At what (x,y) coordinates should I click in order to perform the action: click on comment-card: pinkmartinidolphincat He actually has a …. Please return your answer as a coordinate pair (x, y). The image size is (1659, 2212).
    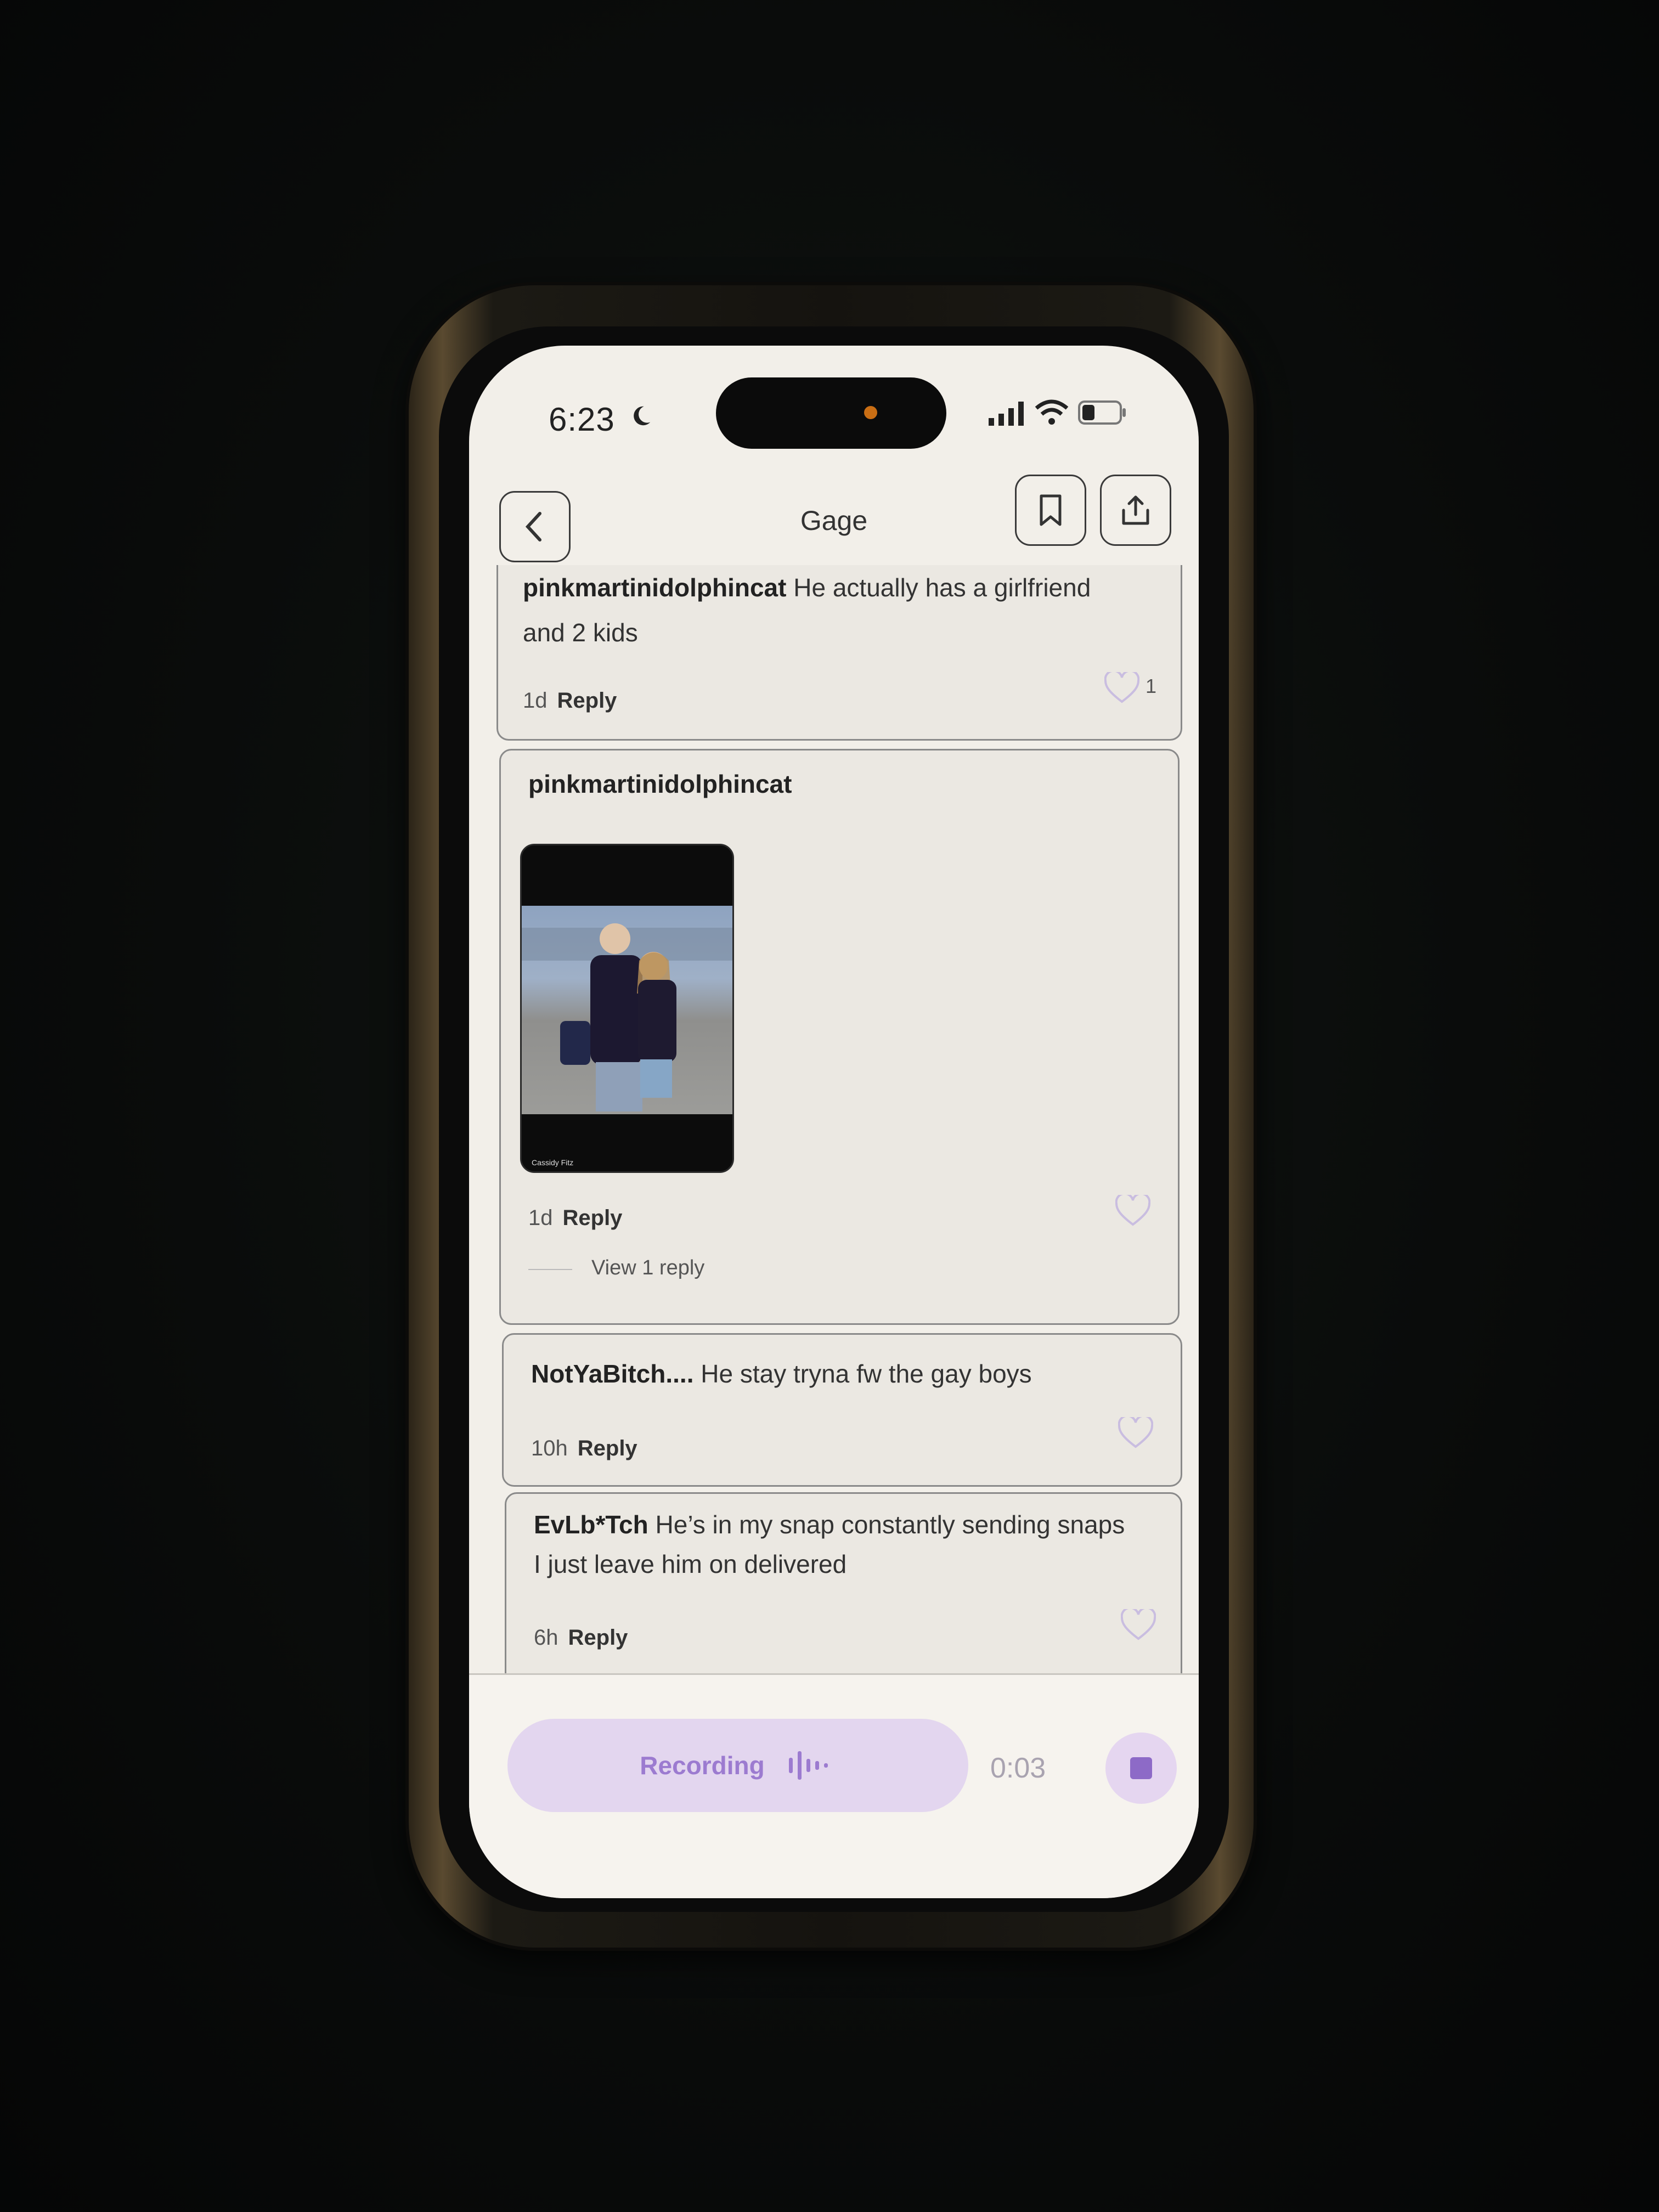
    Looking at the image, I should click on (839, 653).